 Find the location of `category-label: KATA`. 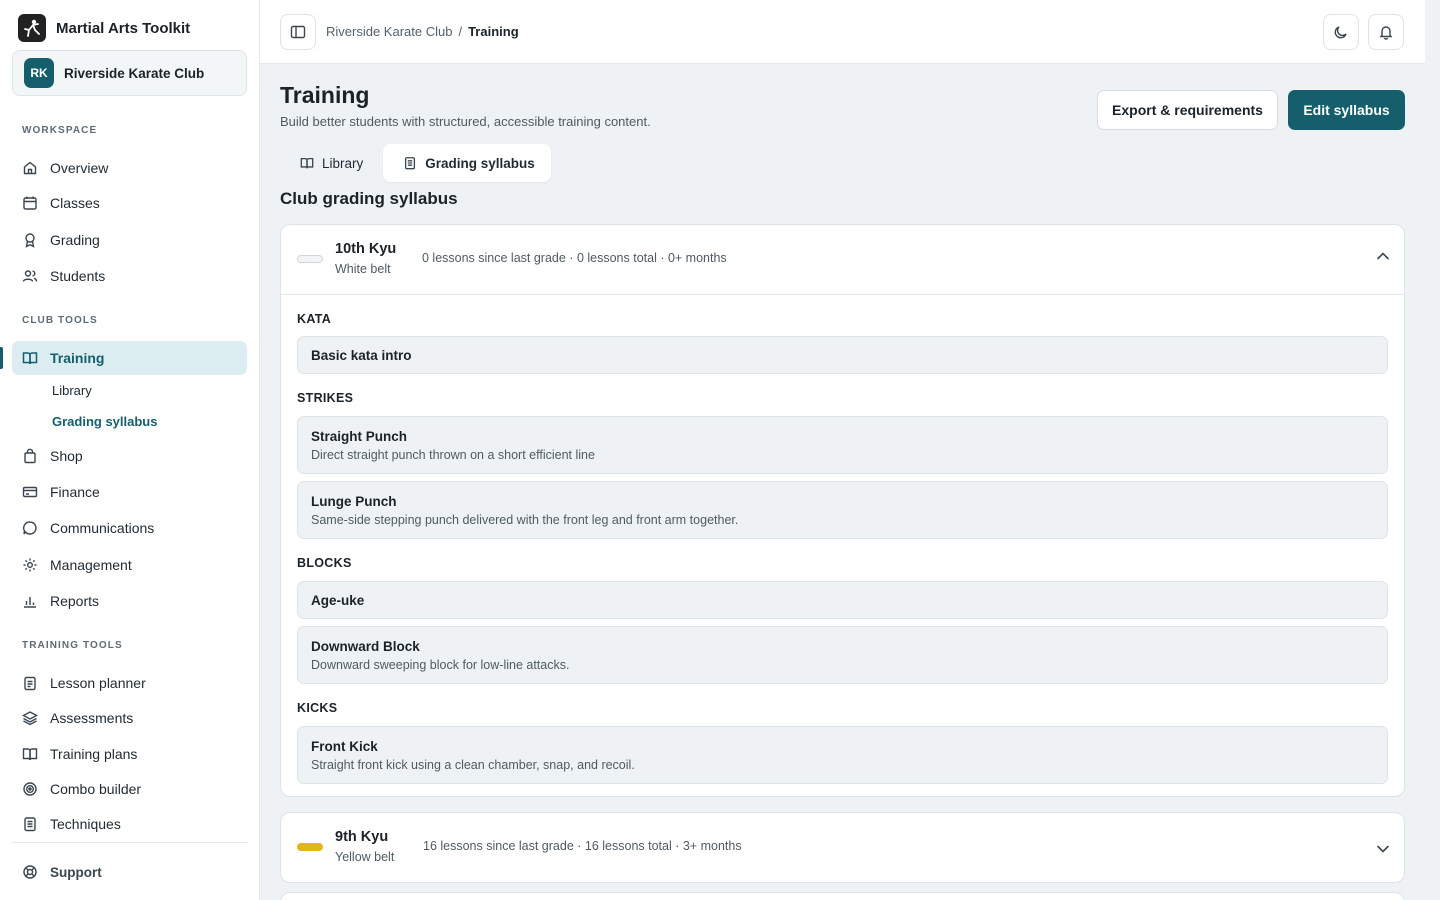

category-label: KATA is located at coordinates (314, 319).